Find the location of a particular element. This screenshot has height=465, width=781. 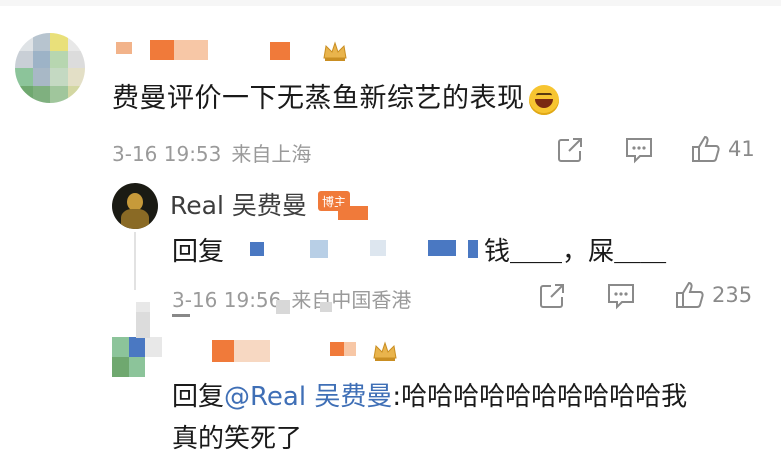

comment-button is located at coordinates (639, 150).